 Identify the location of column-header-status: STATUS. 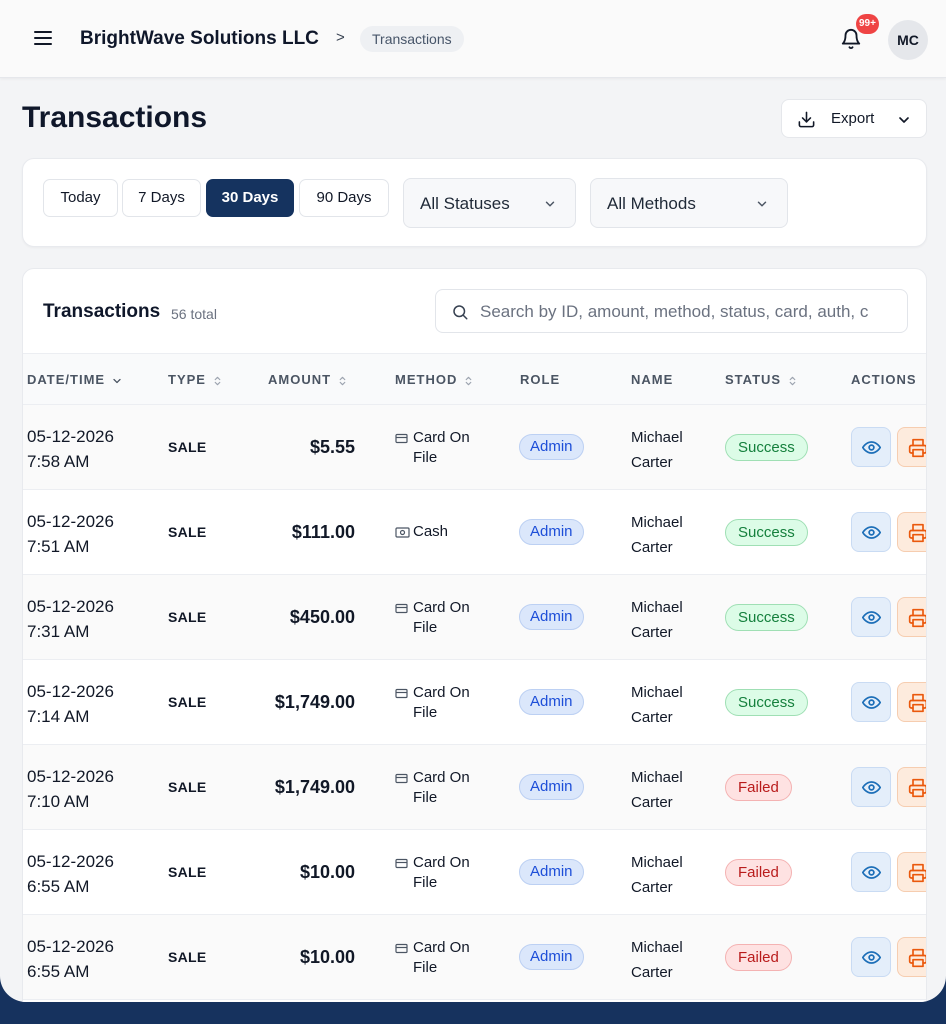
(761, 380).